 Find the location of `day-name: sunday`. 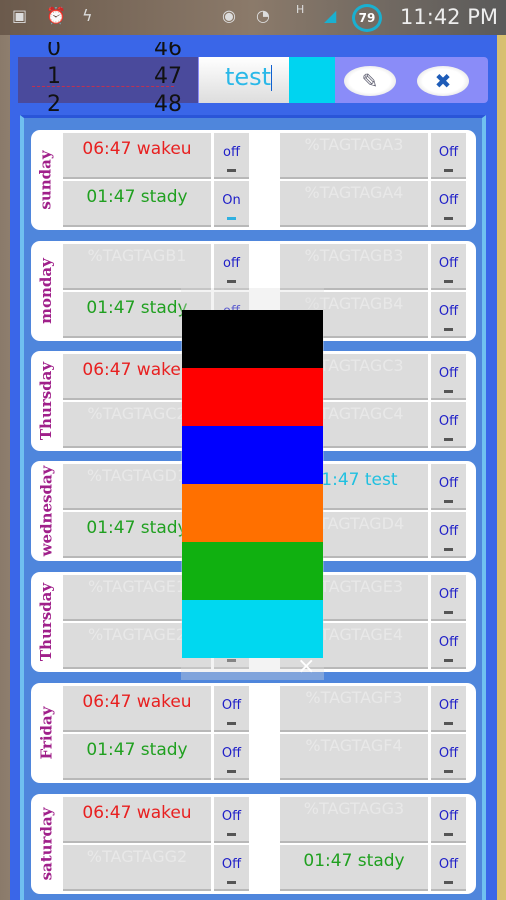

day-name: sunday is located at coordinates (46, 180).